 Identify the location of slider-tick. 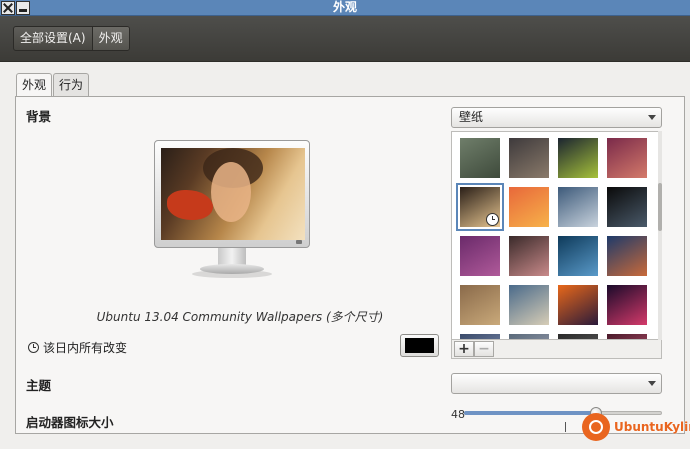
(565, 427).